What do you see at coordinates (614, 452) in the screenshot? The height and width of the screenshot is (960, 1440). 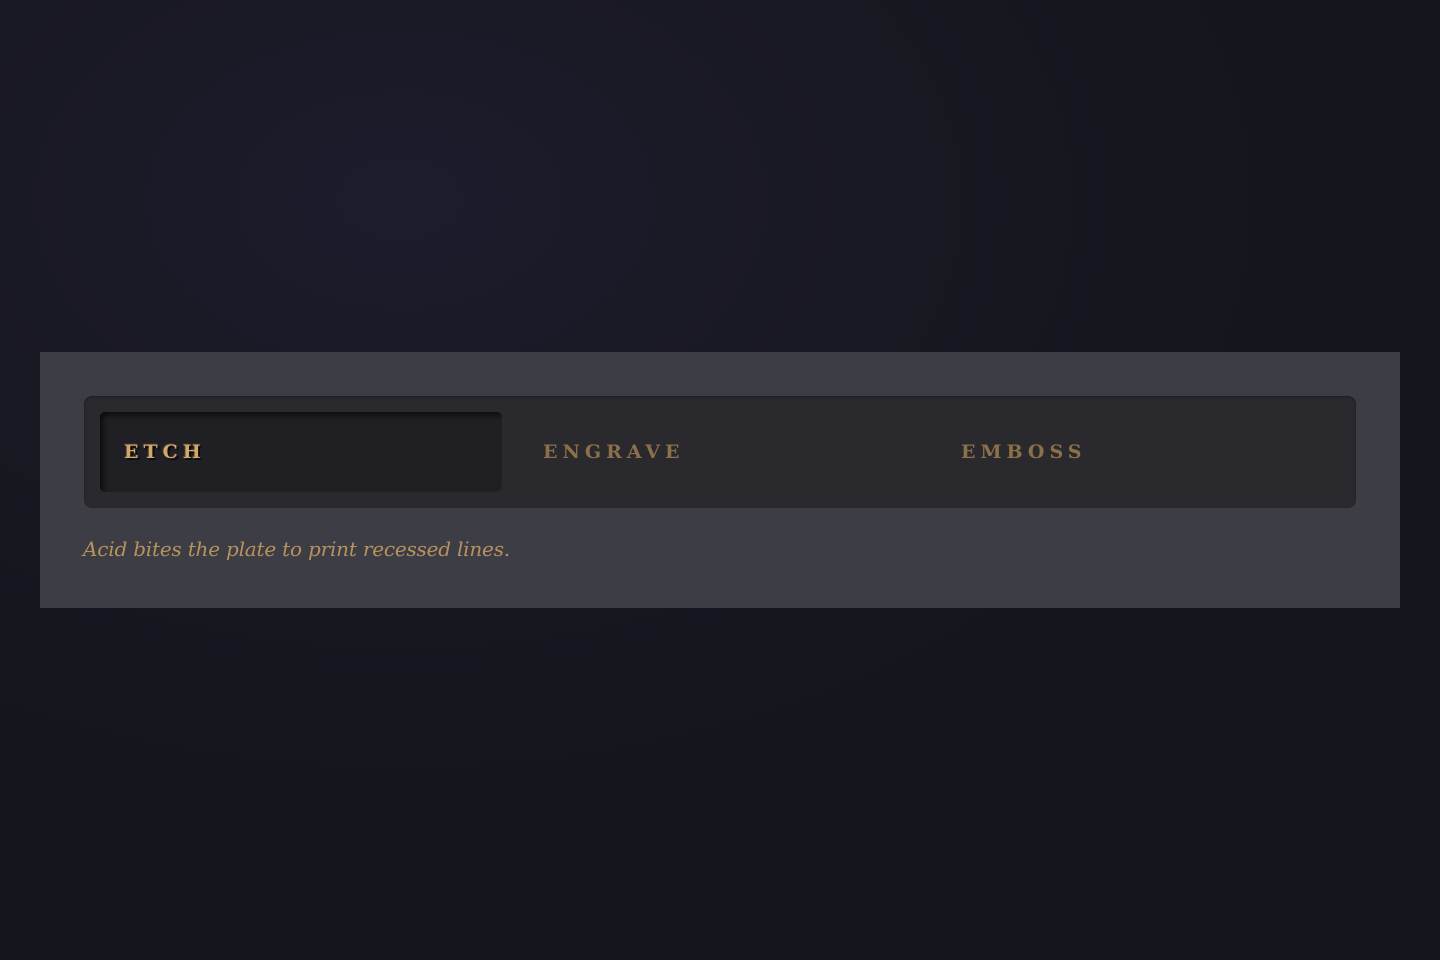 I see `tab-engrave-label: ENGRAVE` at bounding box center [614, 452].